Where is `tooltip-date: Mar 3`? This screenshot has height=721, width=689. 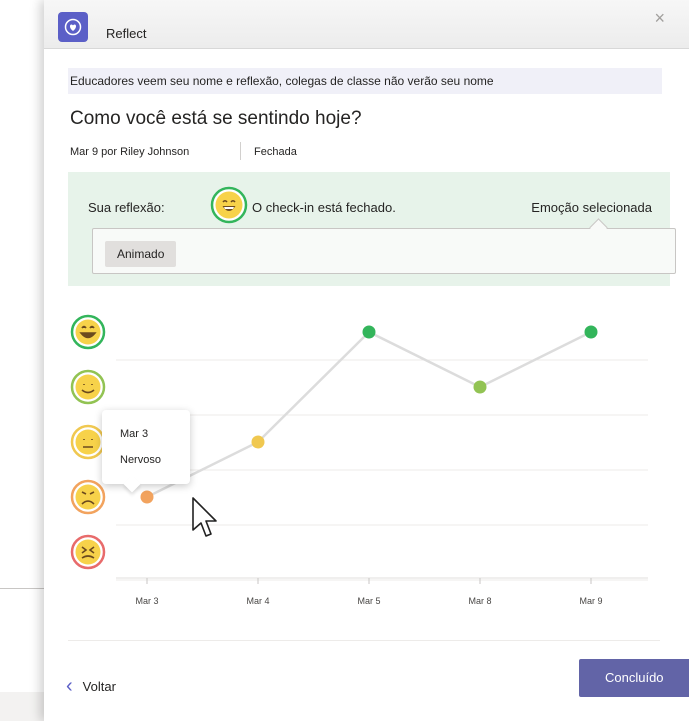
tooltip-date: Mar 3 is located at coordinates (134, 434).